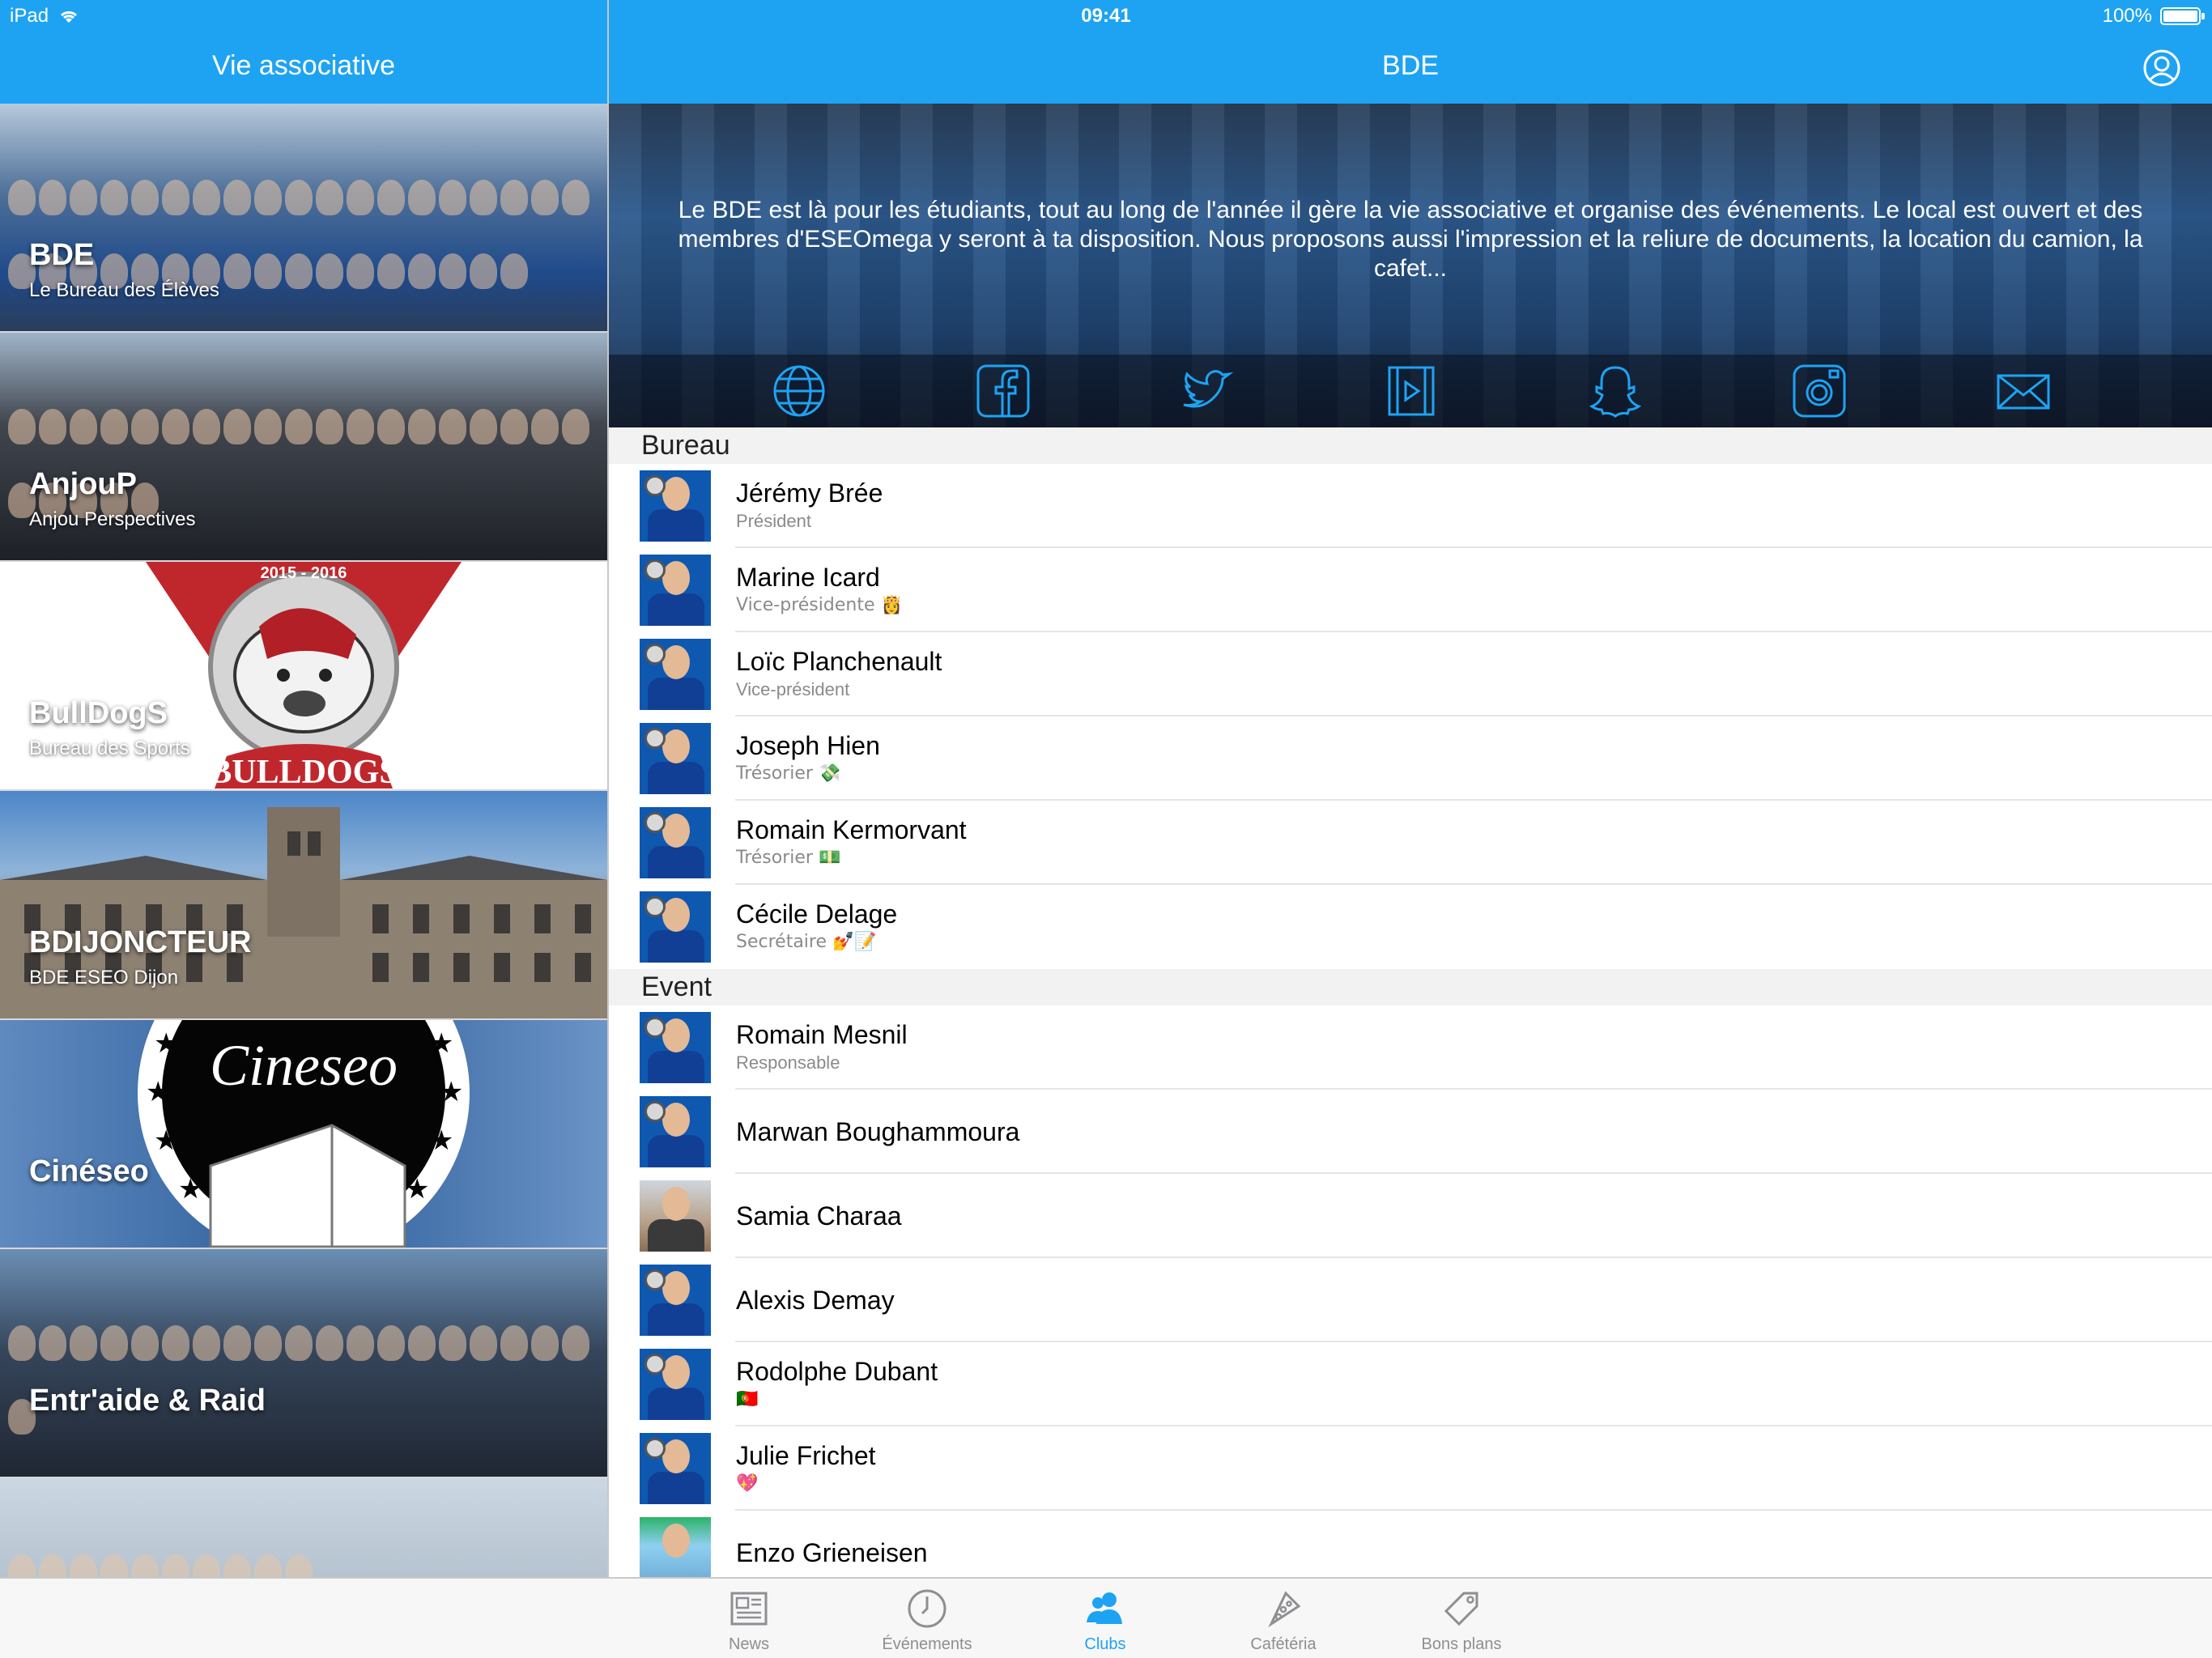 This screenshot has height=1658, width=2212. I want to click on member-row: Marine Icard Vice-présidente 👸, so click(1411, 590).